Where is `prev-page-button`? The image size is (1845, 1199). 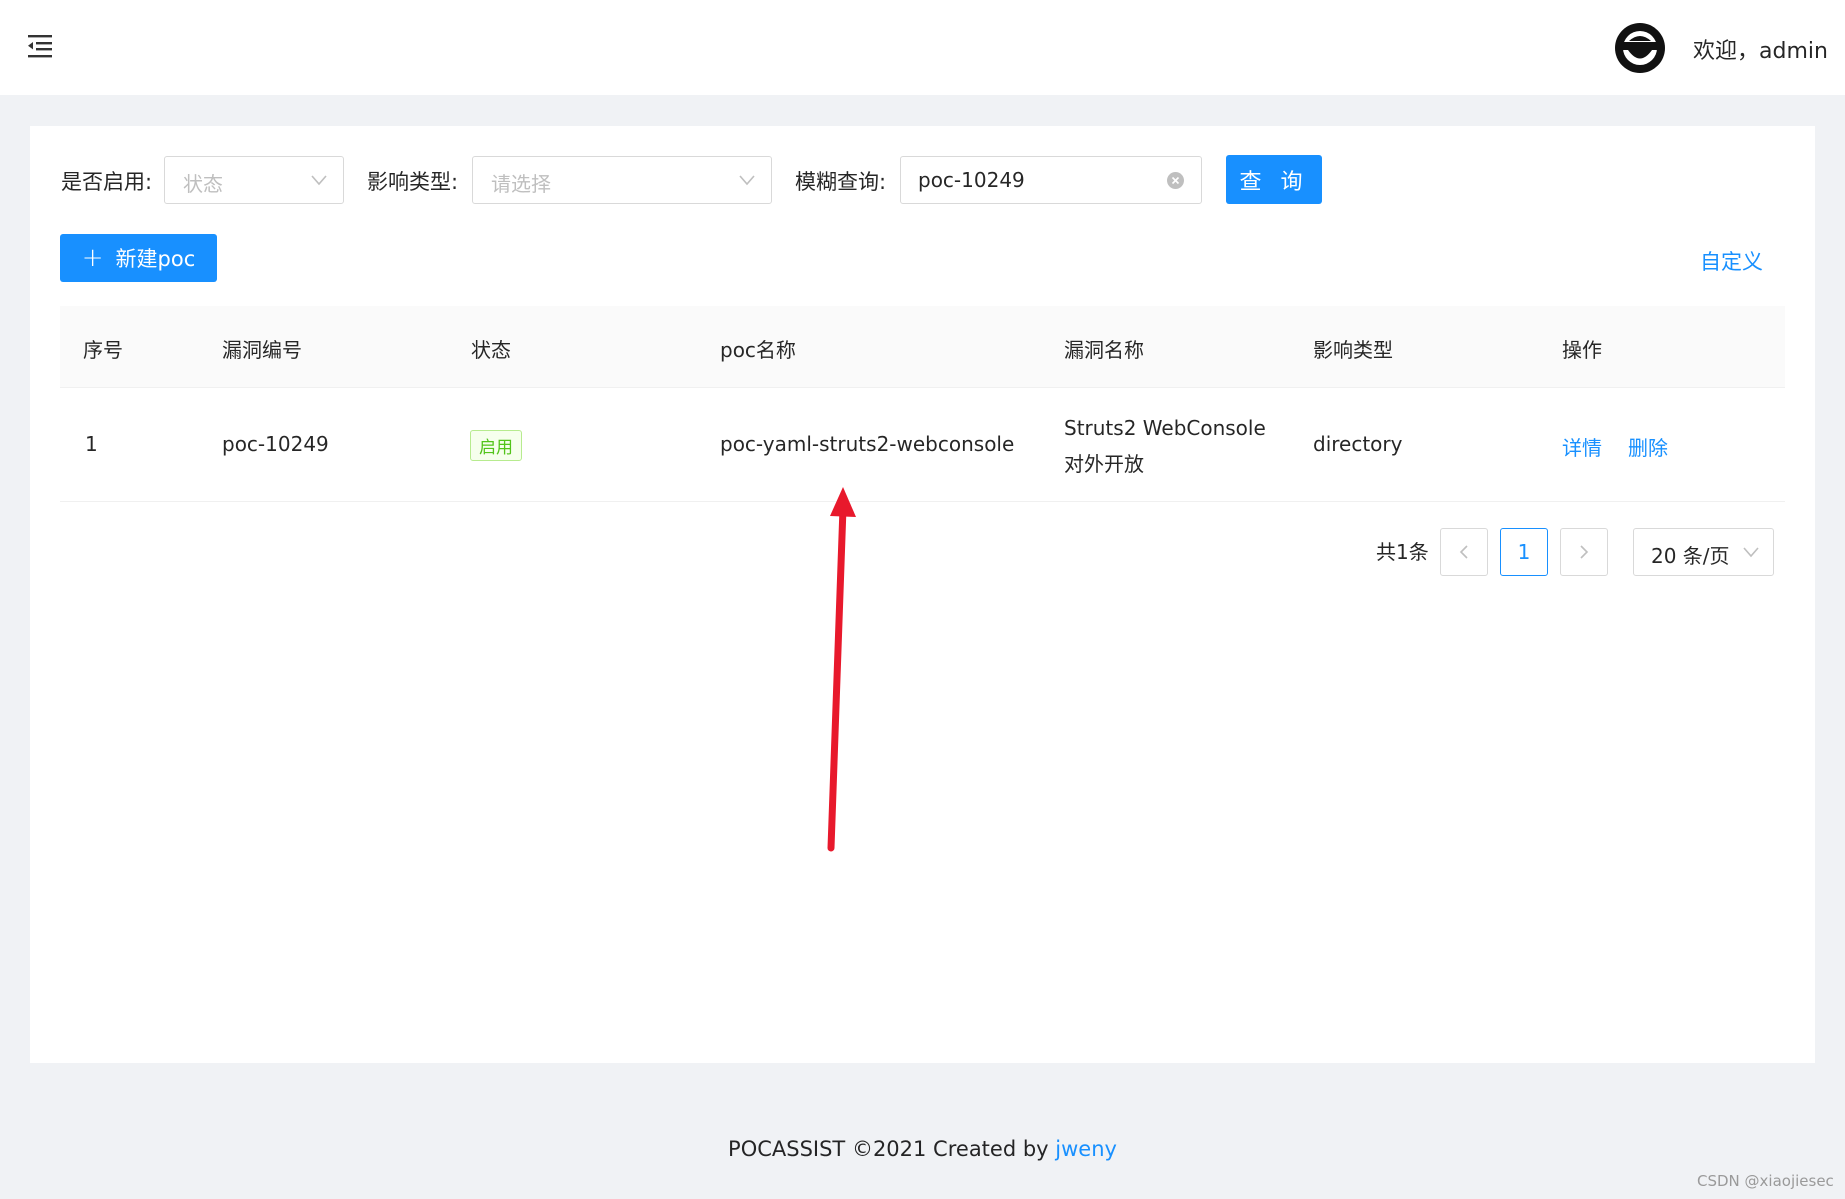 prev-page-button is located at coordinates (1464, 552).